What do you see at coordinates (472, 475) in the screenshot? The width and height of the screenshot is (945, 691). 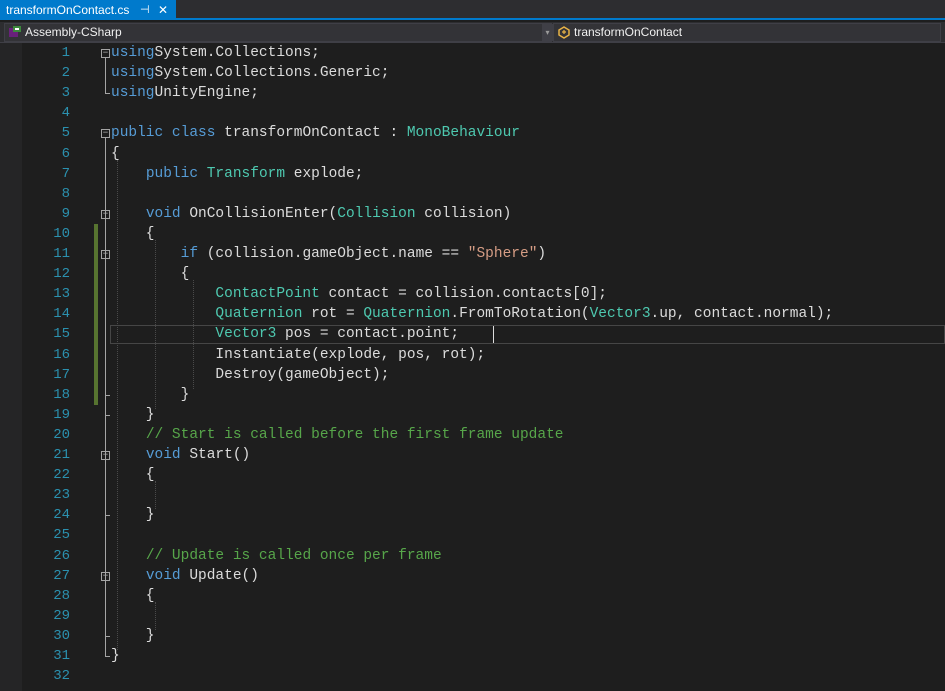 I see `code-line: 22 {` at bounding box center [472, 475].